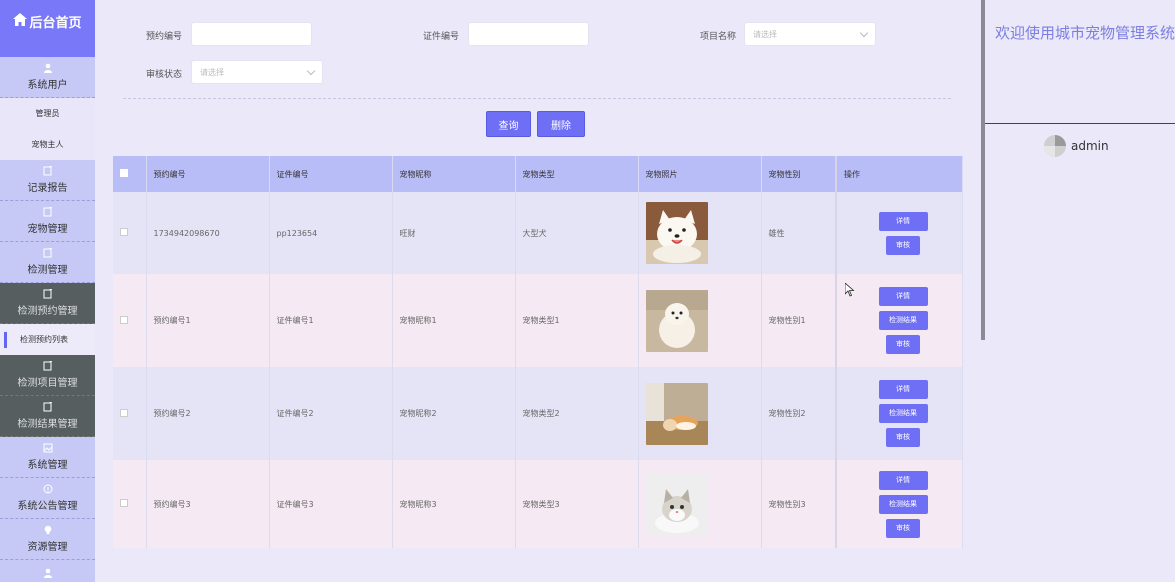 The height and width of the screenshot is (582, 1175). Describe the element at coordinates (47, 529) in the screenshot. I see `bulb-icon` at that location.